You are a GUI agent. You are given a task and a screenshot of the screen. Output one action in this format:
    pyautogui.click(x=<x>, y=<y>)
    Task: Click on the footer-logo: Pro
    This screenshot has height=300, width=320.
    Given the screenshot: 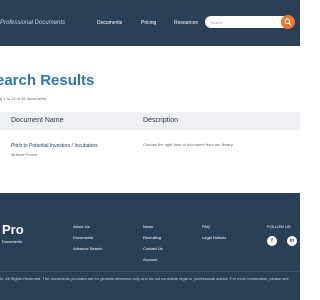 What is the action you would take?
    pyautogui.click(x=13, y=229)
    